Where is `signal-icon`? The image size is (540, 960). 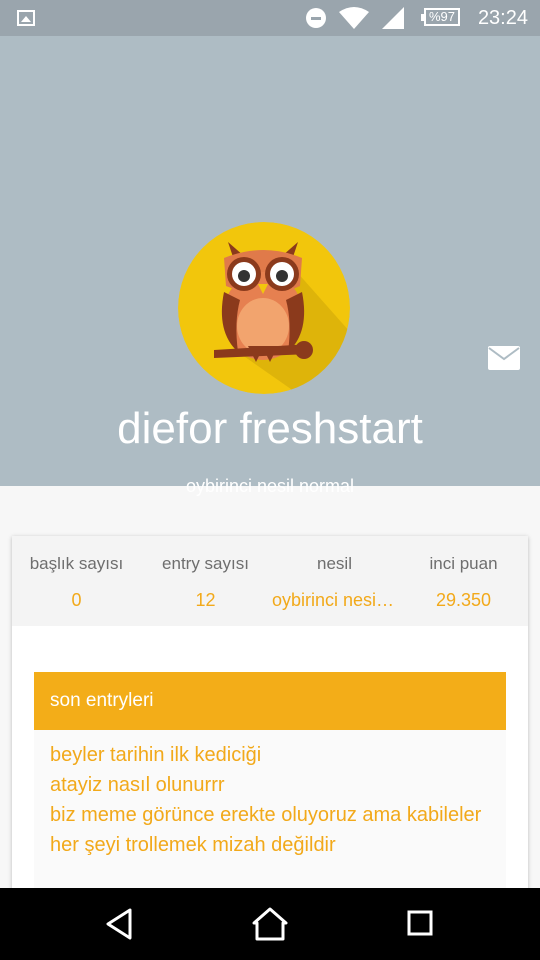
signal-icon is located at coordinates (393, 18).